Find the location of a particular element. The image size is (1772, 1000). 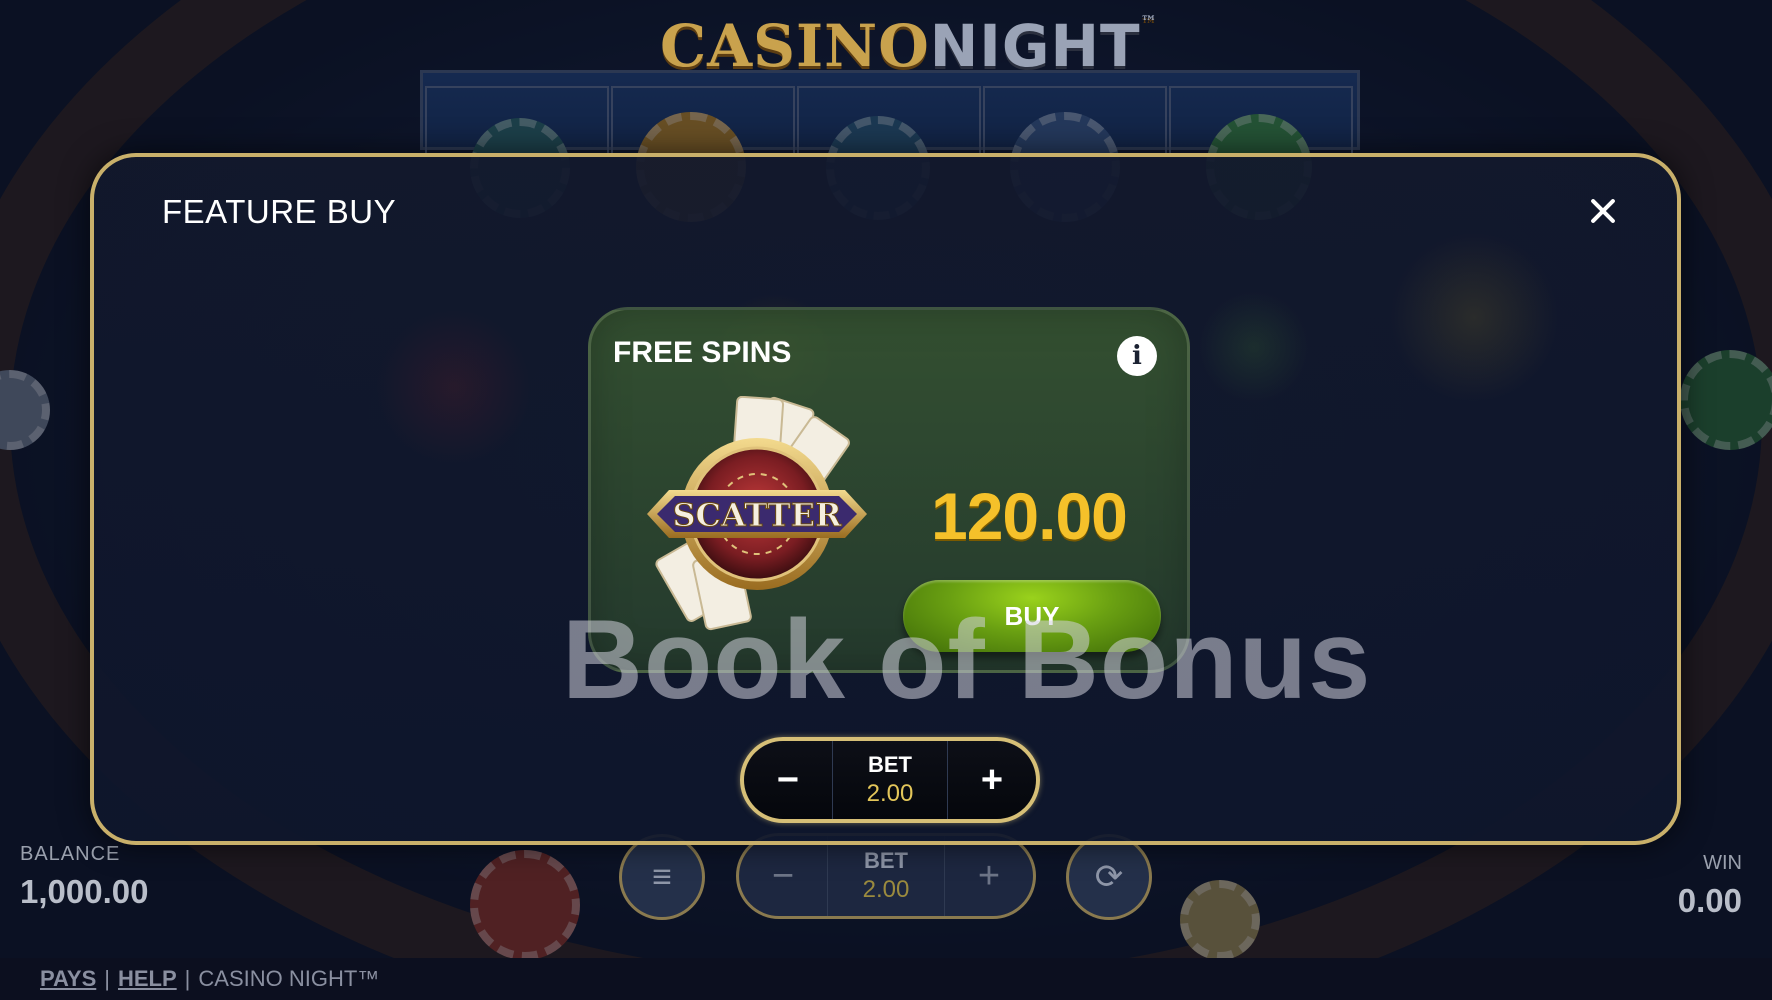

balance-value: 1,000.00 is located at coordinates (84, 891).